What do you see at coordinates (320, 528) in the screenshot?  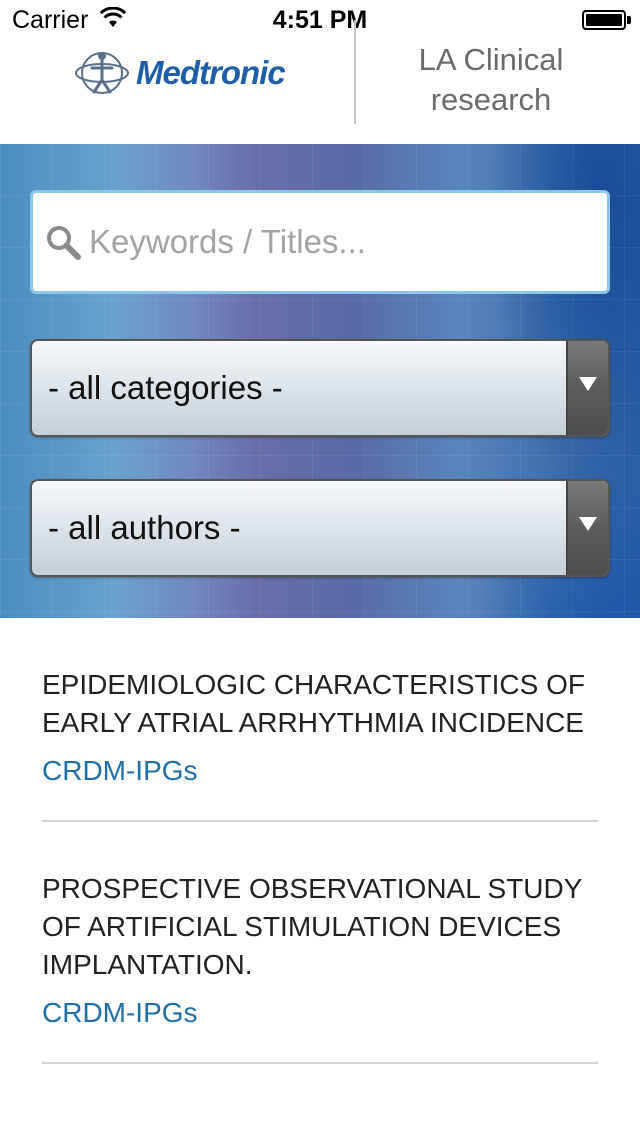 I see `author-select: - all authors -` at bounding box center [320, 528].